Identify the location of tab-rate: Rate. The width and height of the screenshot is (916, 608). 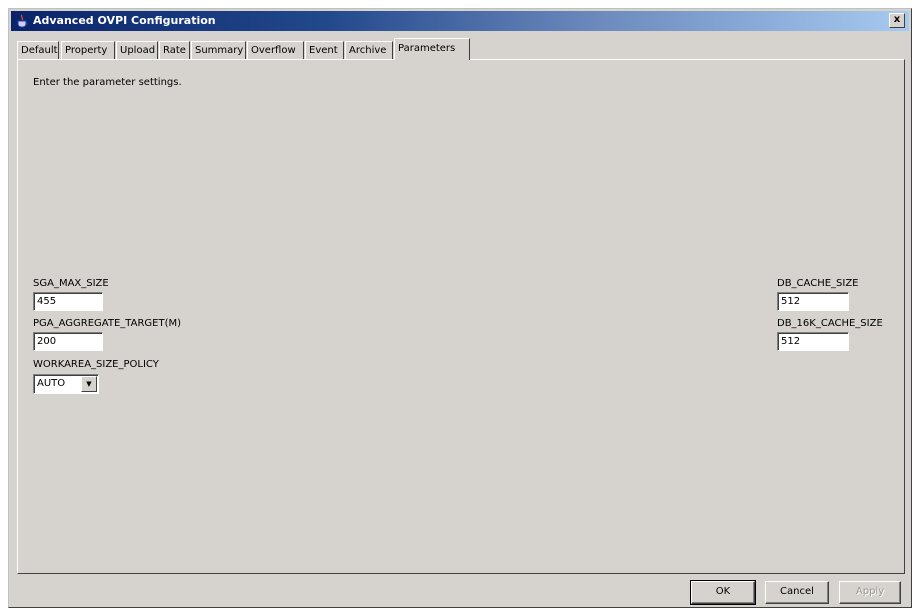
(174, 50).